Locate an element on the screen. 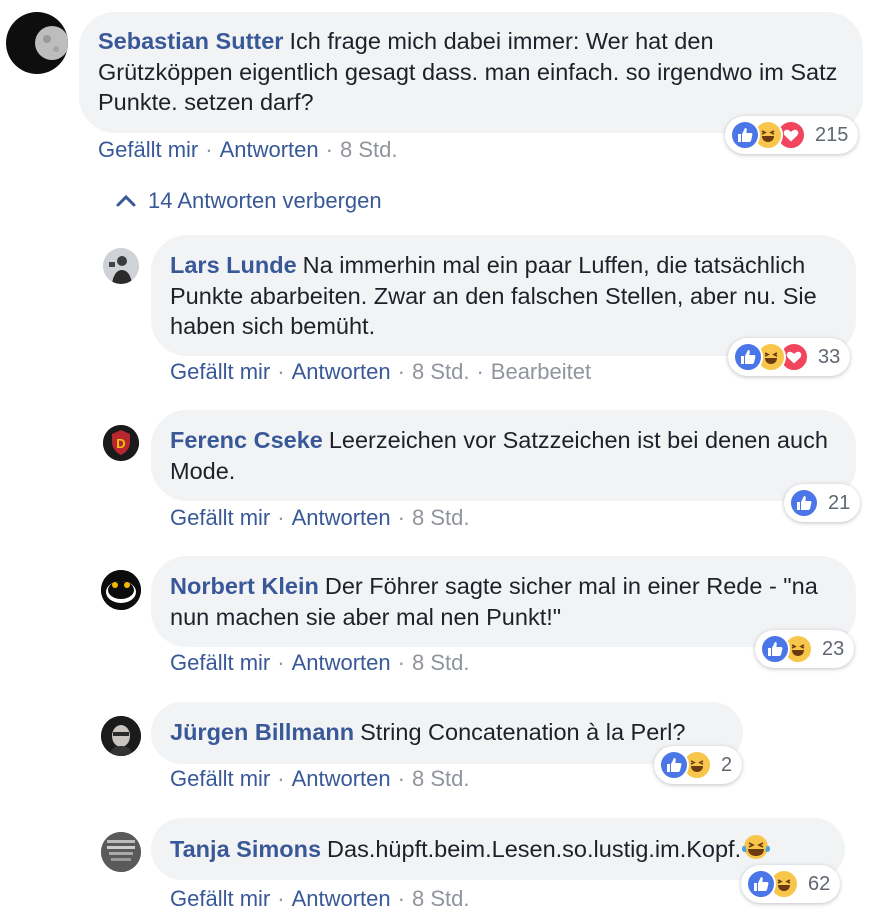 The width and height of the screenshot is (873, 922). hide-replies-toggle: 14 Antworten verbergen is located at coordinates (249, 201).